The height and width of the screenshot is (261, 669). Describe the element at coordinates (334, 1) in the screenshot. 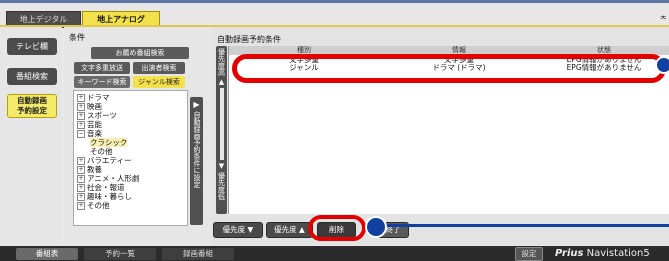

I see `top-band` at that location.